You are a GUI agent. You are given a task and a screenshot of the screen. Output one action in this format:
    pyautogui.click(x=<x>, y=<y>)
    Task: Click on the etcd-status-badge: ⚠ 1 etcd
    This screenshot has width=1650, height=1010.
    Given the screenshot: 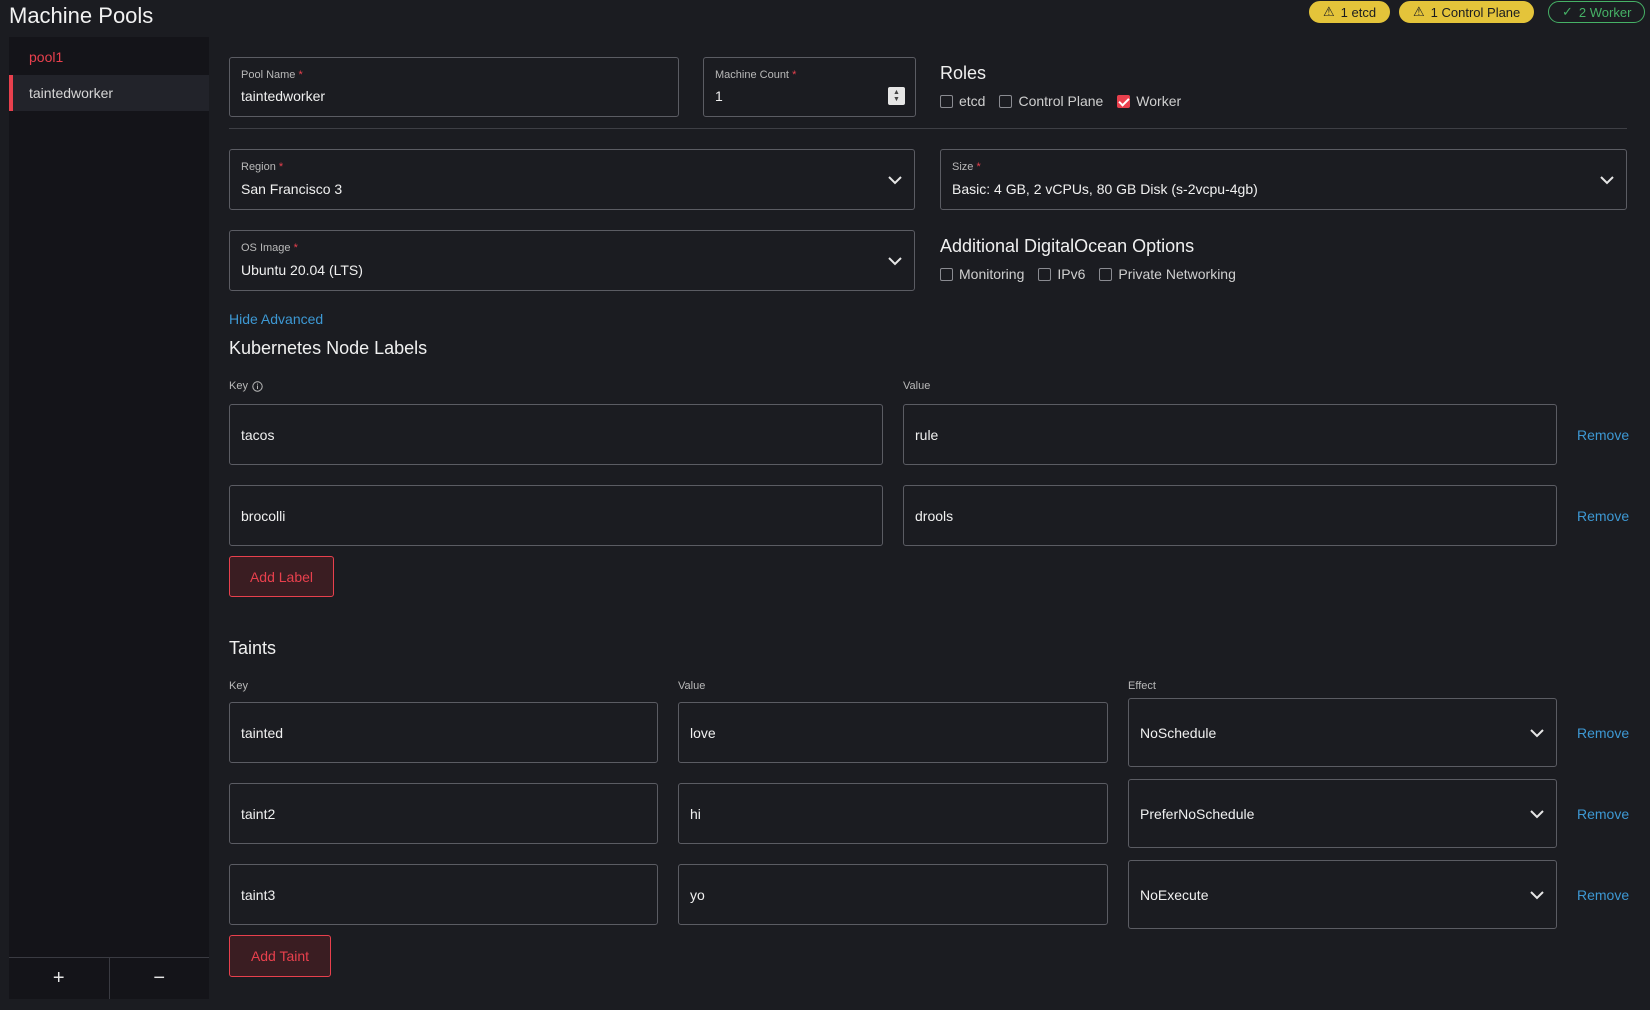 What is the action you would take?
    pyautogui.click(x=1350, y=12)
    